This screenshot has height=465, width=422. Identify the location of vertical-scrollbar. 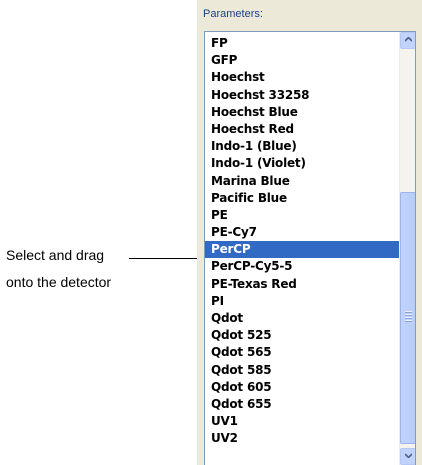
(407, 248).